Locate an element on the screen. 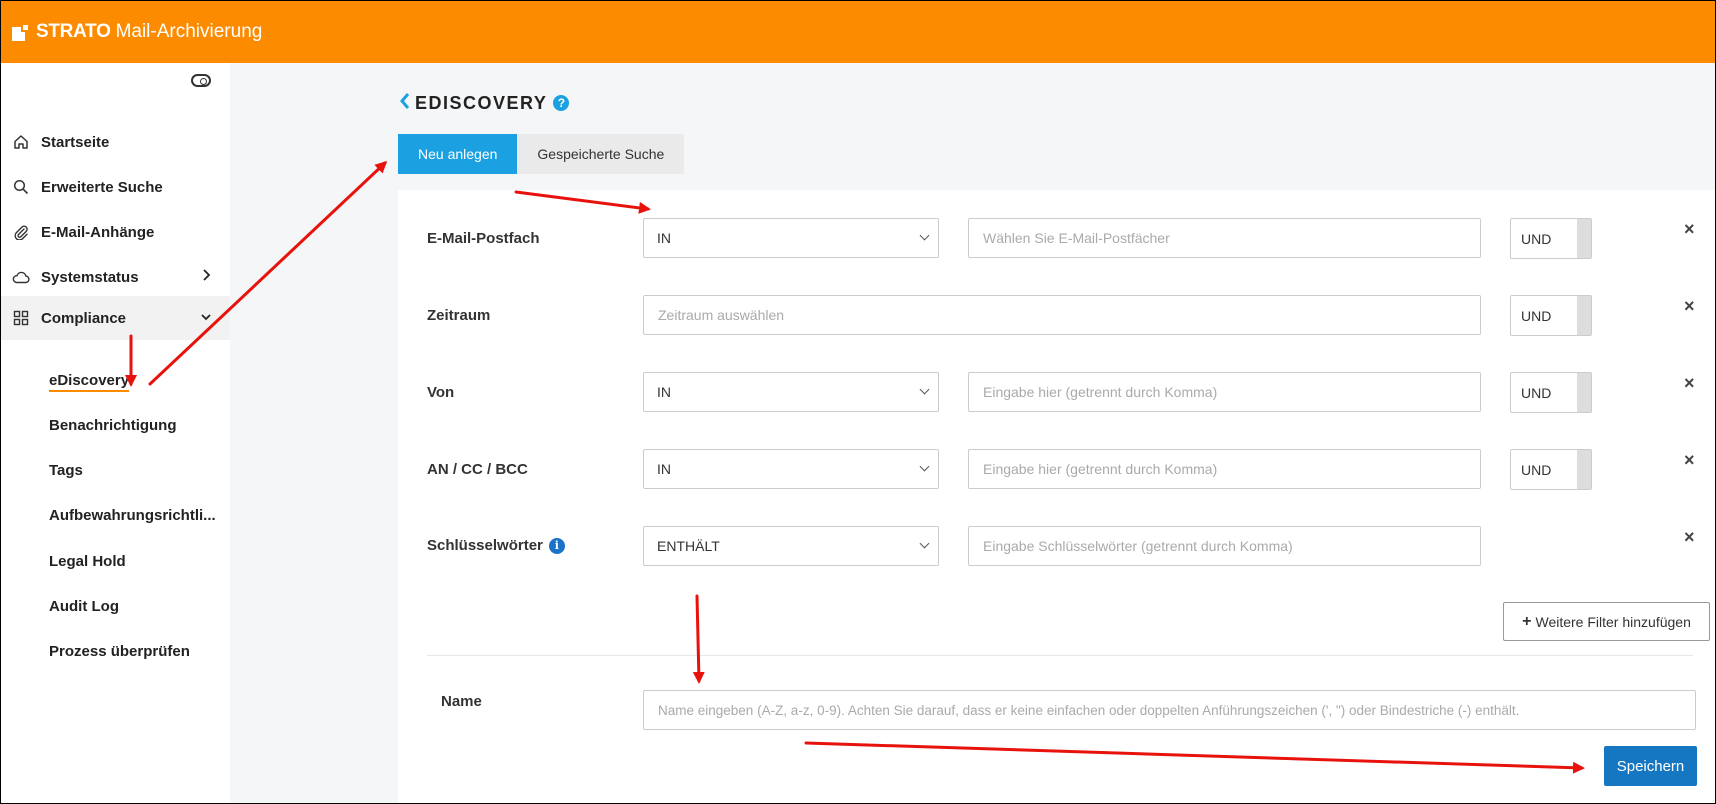 Image resolution: width=1716 pixels, height=804 pixels. sidebar-subitem-legal-hold: Legal Hold is located at coordinates (87, 561).